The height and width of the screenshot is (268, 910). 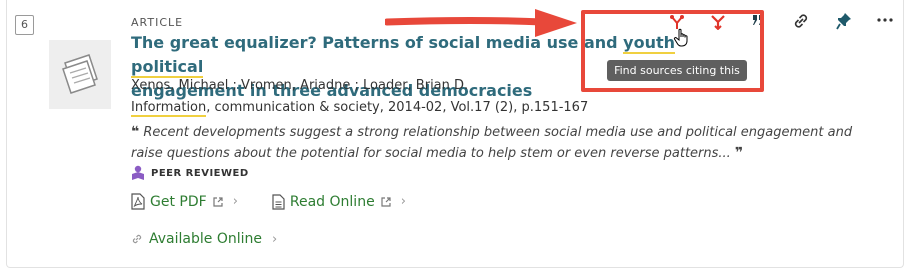 I want to click on hand-cursor-icon, so click(x=680, y=37).